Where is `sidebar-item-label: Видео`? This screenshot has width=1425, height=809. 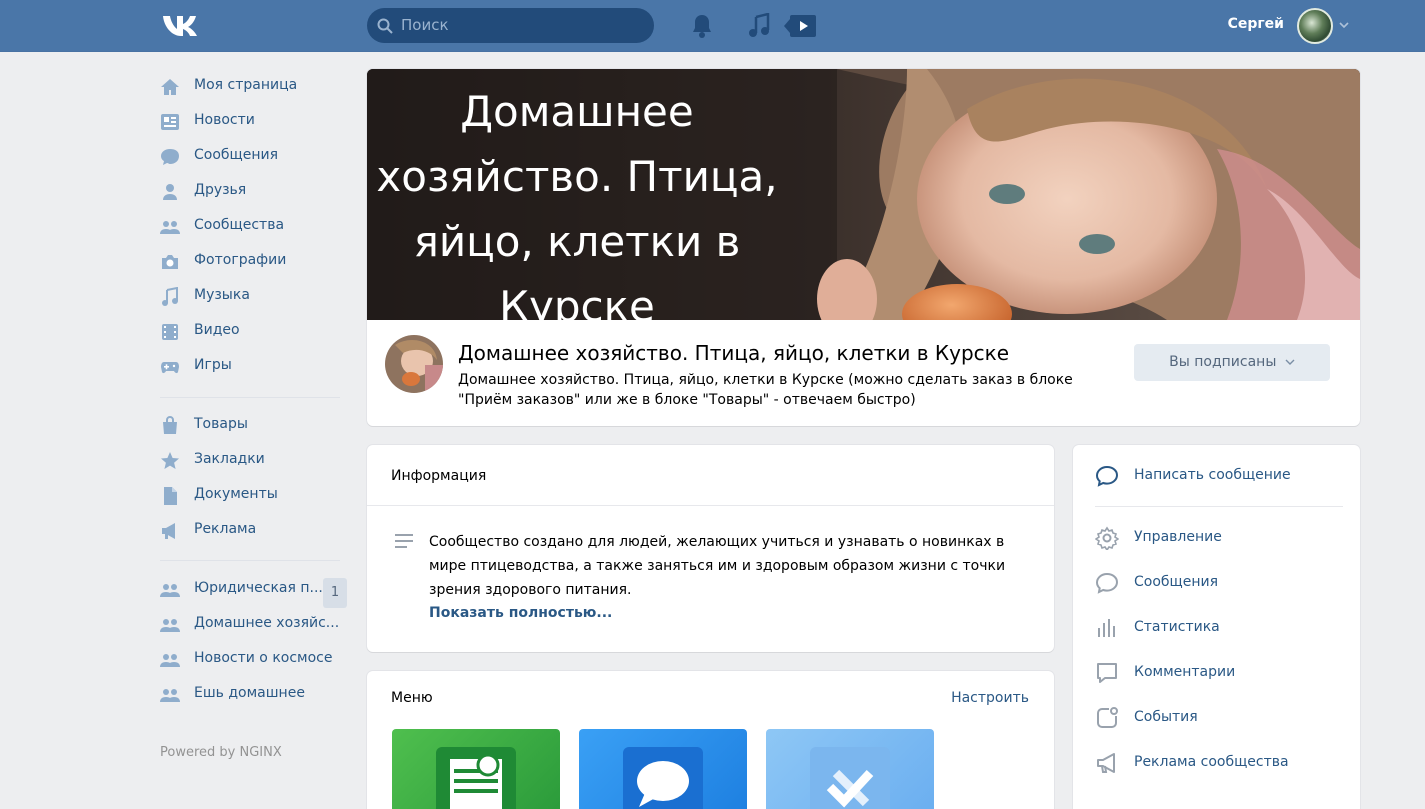
sidebar-item-label: Видео is located at coordinates (217, 330).